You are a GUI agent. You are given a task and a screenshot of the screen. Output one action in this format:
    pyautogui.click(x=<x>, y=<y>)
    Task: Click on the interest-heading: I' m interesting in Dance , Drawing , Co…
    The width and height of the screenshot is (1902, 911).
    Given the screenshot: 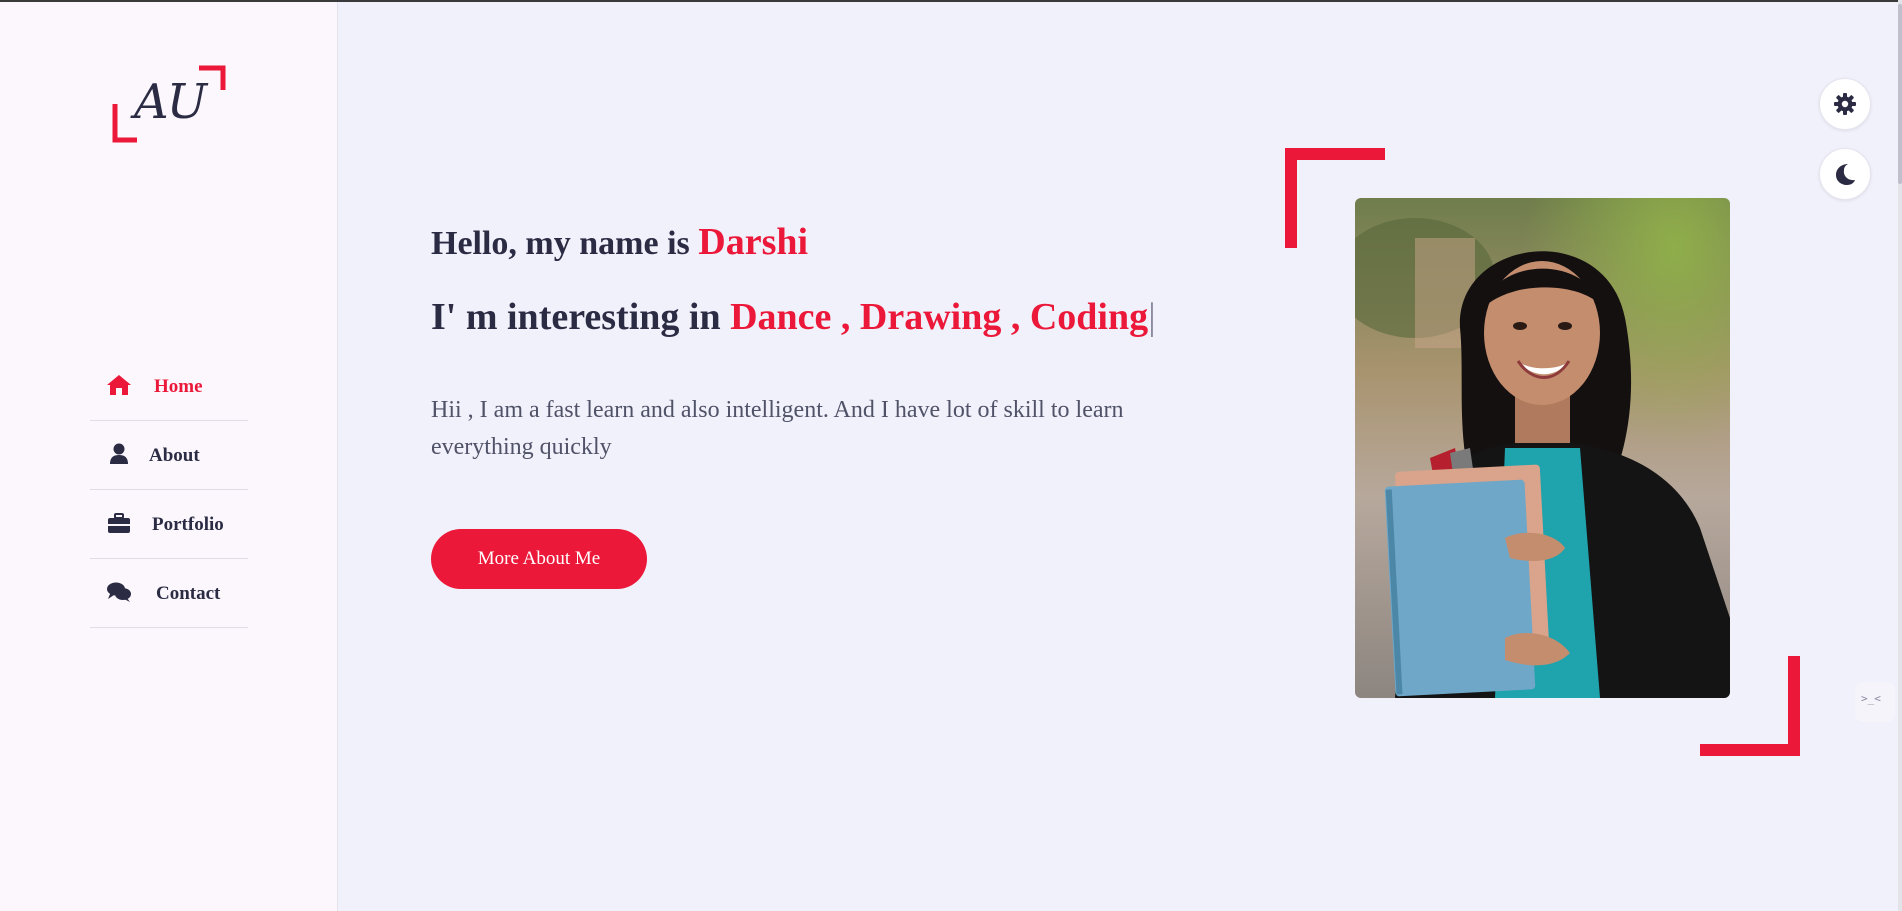 What is the action you would take?
    pyautogui.click(x=793, y=317)
    